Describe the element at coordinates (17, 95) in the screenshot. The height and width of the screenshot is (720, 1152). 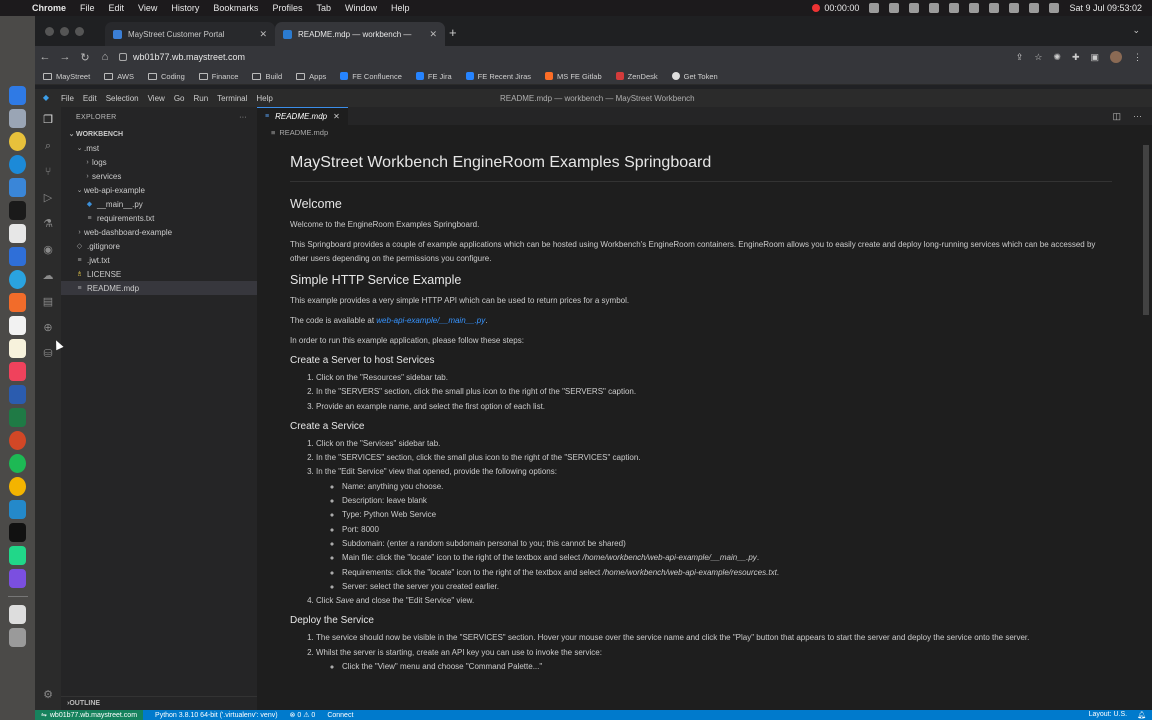
I see `finder-icon` at that location.